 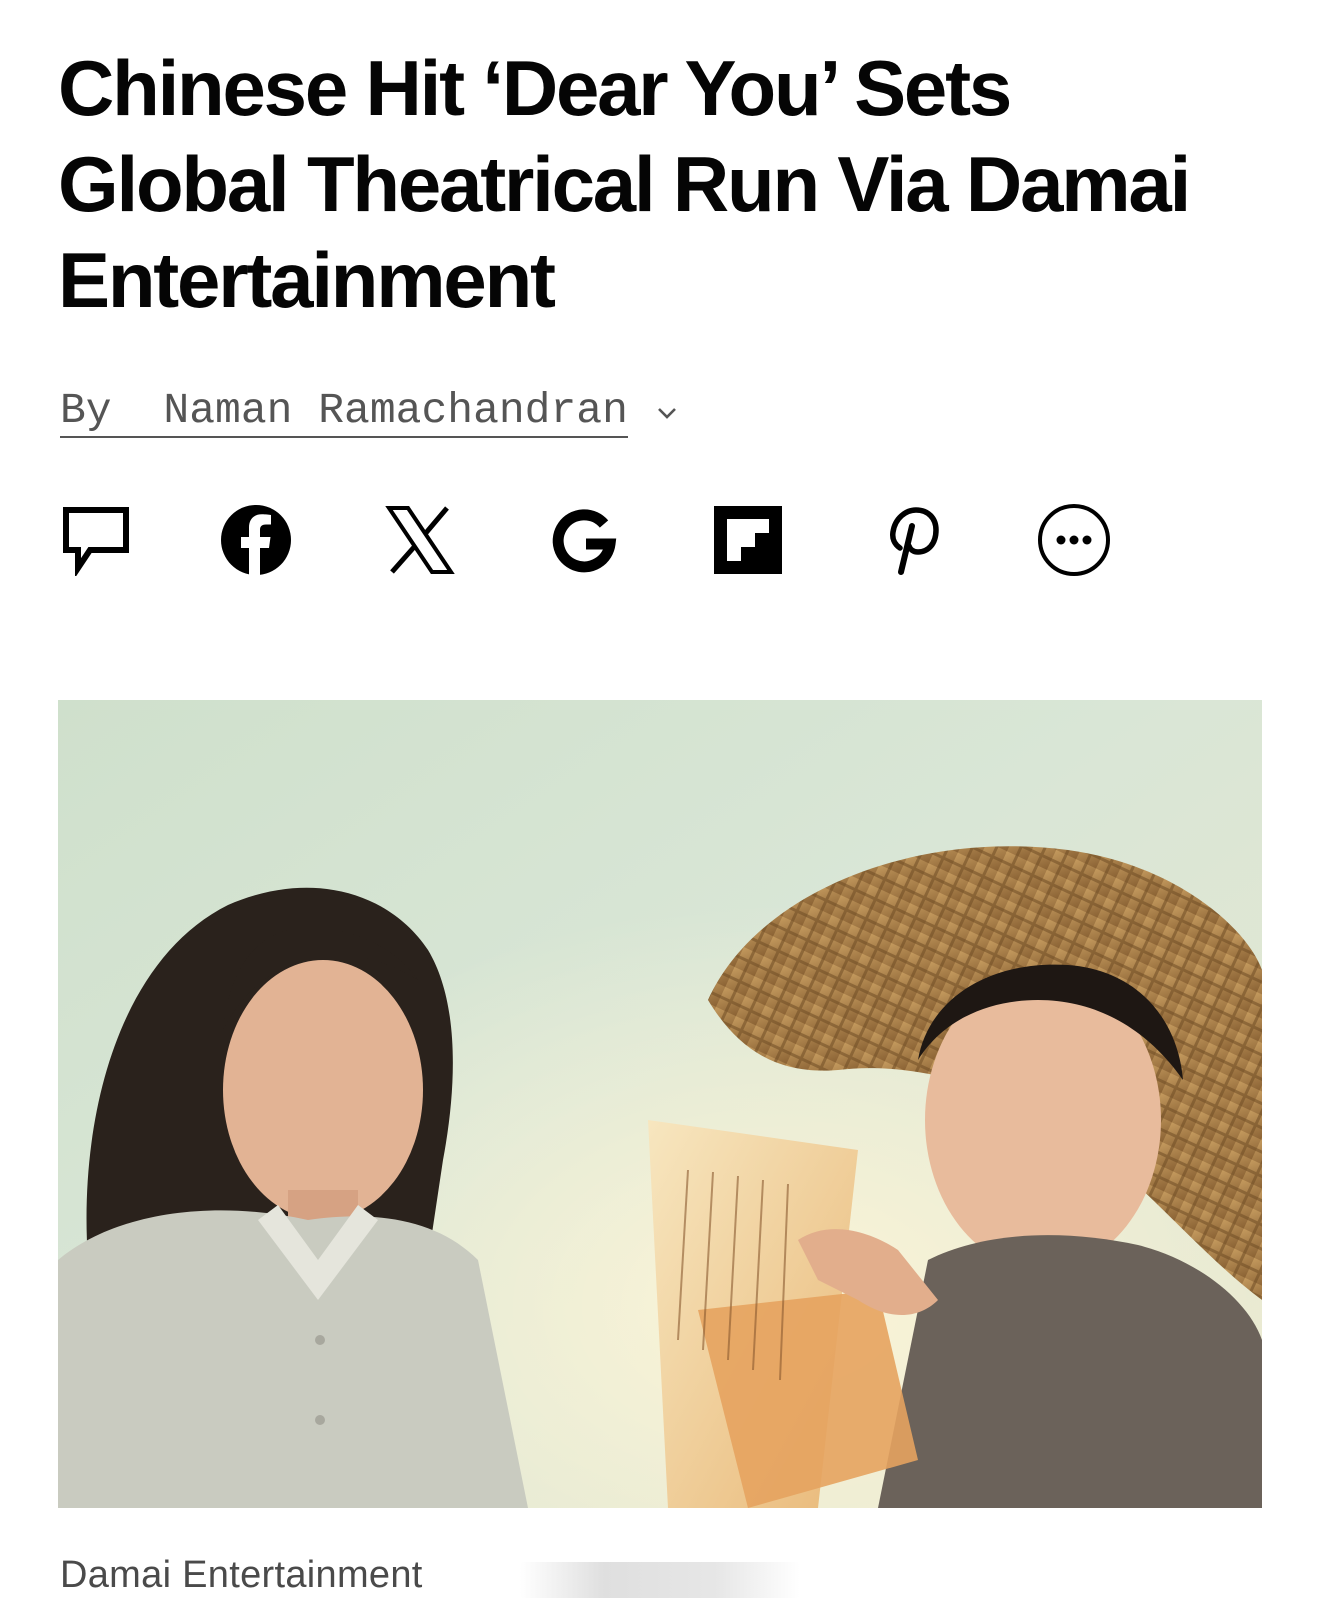 What do you see at coordinates (241, 1575) in the screenshot?
I see `image-caption: Damai Entertainment` at bounding box center [241, 1575].